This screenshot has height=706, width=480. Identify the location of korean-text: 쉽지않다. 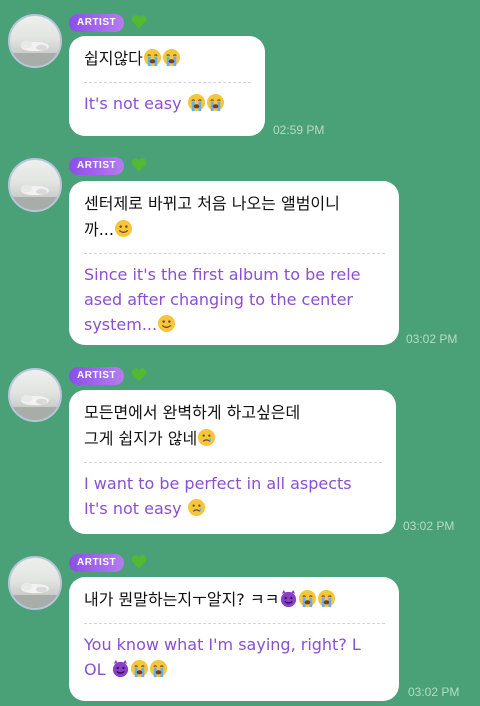
(167, 59).